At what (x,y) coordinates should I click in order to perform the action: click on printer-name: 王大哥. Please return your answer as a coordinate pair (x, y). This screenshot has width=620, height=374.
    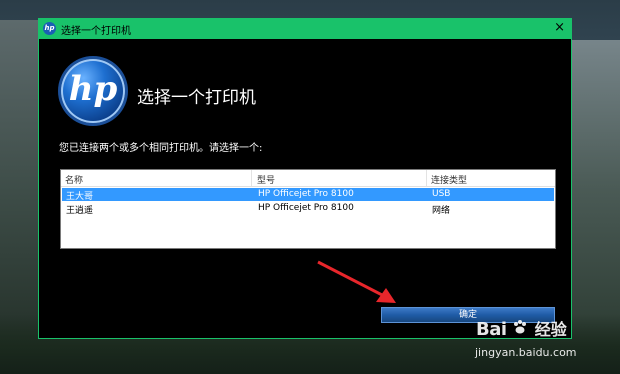
    Looking at the image, I should click on (80, 197).